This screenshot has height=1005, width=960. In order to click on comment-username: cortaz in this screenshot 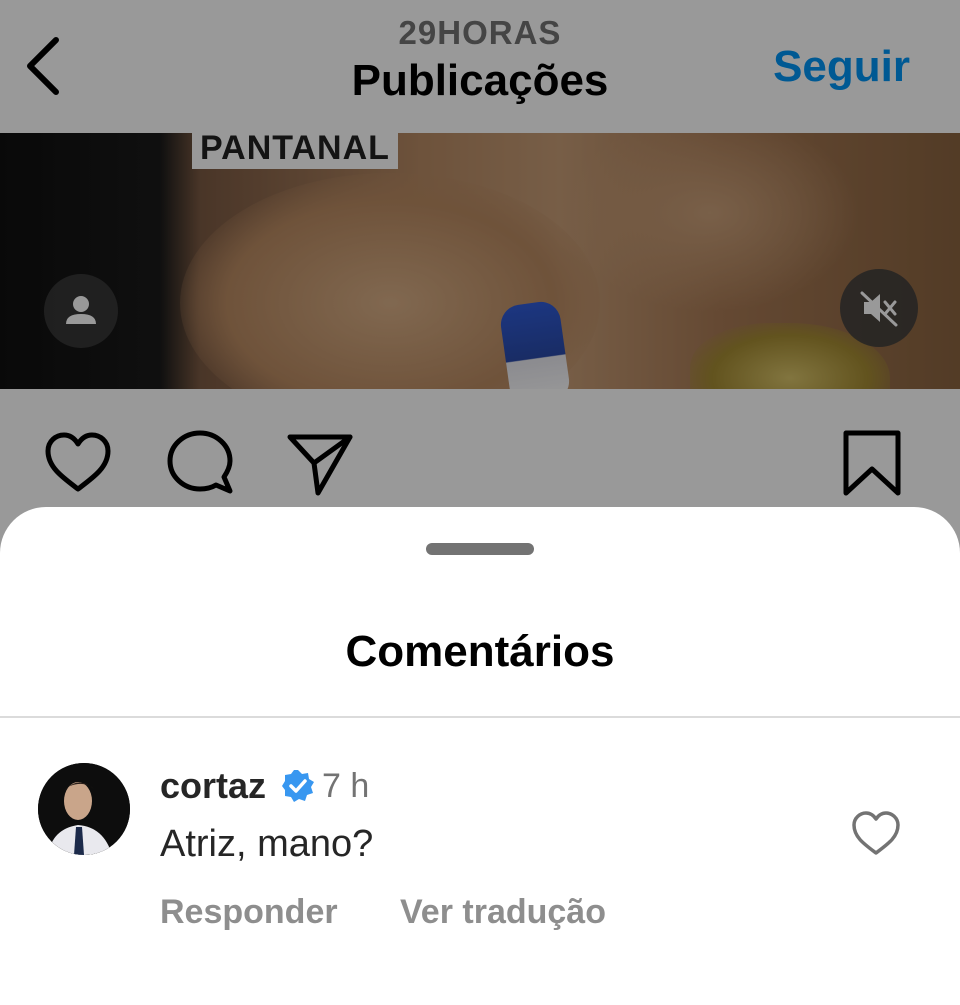, I will do `click(213, 786)`.